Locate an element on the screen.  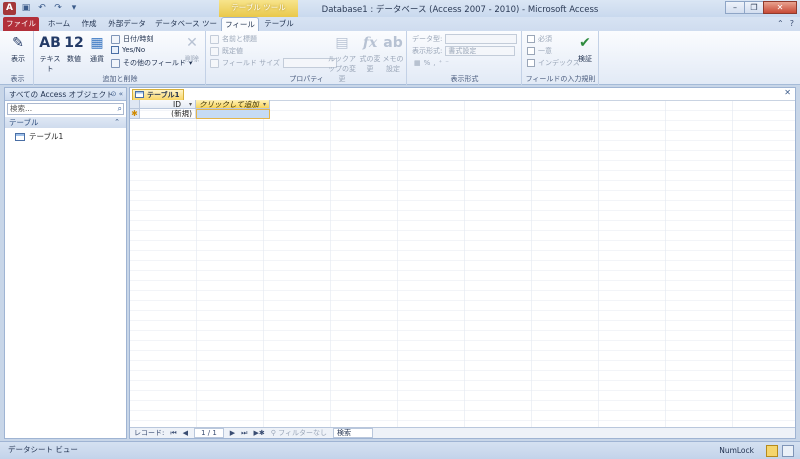
maximize-button: ❐ is located at coordinates (754, 7).